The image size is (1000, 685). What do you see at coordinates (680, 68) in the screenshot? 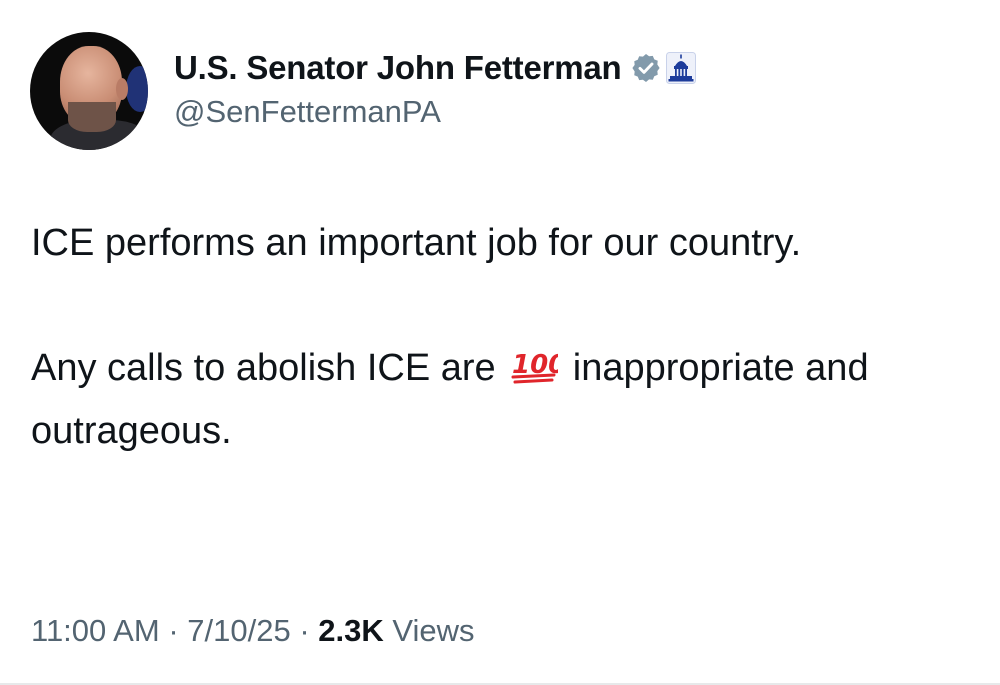
I see `us-capitol-icon` at bounding box center [680, 68].